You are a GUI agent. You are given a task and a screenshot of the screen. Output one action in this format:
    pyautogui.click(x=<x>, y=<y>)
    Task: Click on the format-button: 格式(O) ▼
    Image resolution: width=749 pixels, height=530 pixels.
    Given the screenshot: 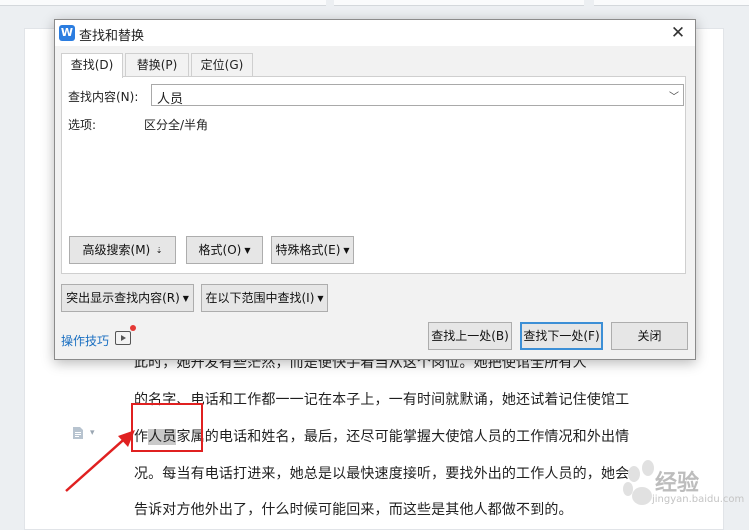 What is the action you would take?
    pyautogui.click(x=224, y=250)
    